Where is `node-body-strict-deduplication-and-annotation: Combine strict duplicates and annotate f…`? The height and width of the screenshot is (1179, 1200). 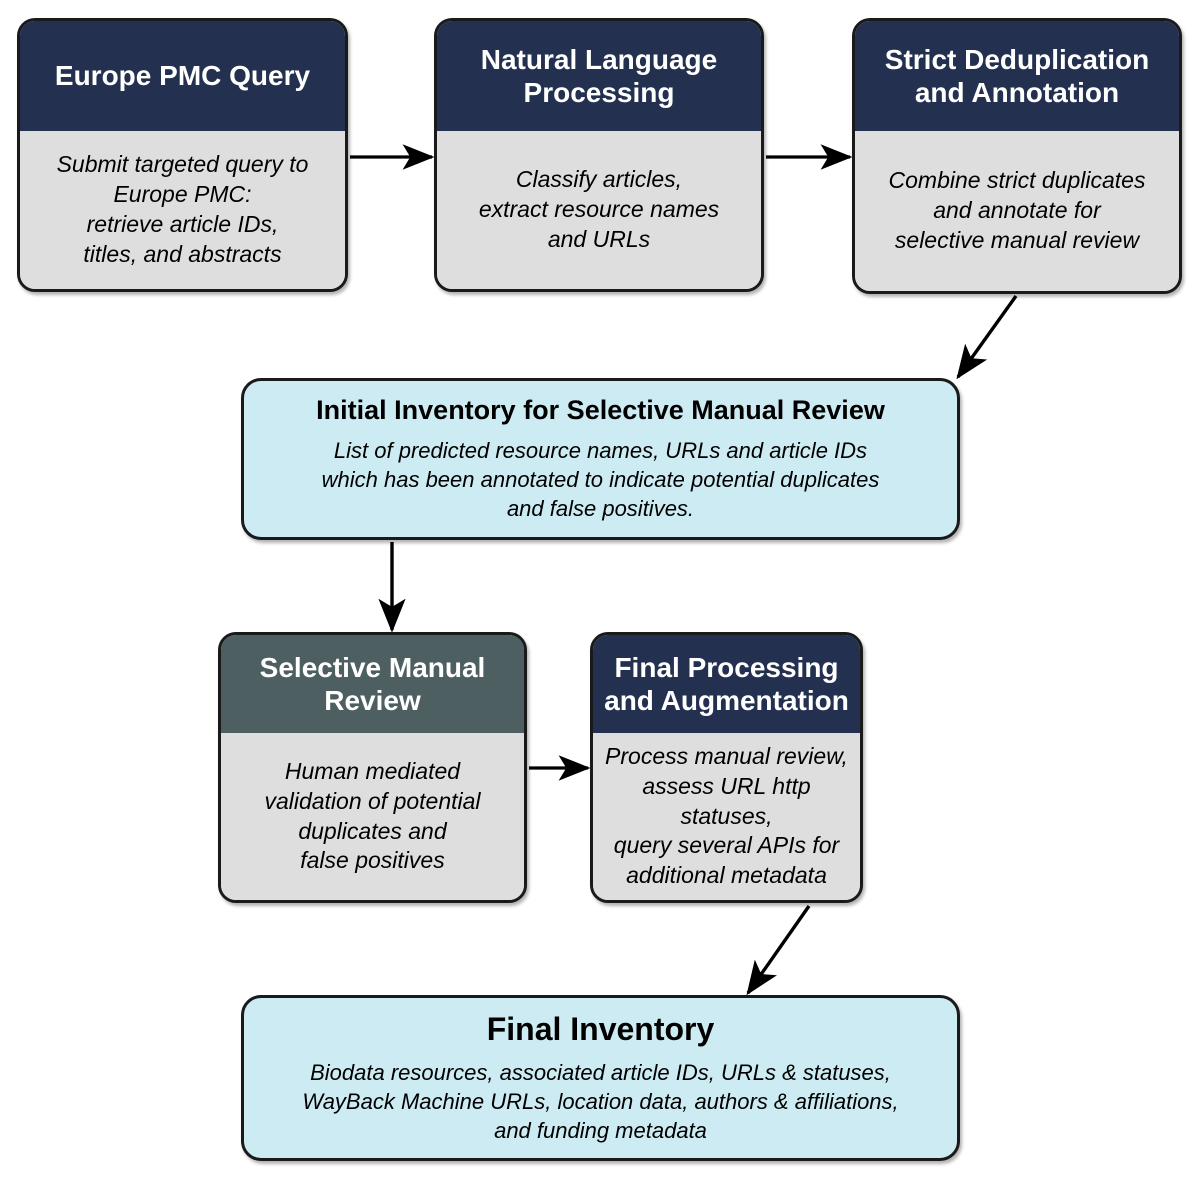 node-body-strict-deduplication-and-annotation: Combine strict duplicates and annotate f… is located at coordinates (1017, 211).